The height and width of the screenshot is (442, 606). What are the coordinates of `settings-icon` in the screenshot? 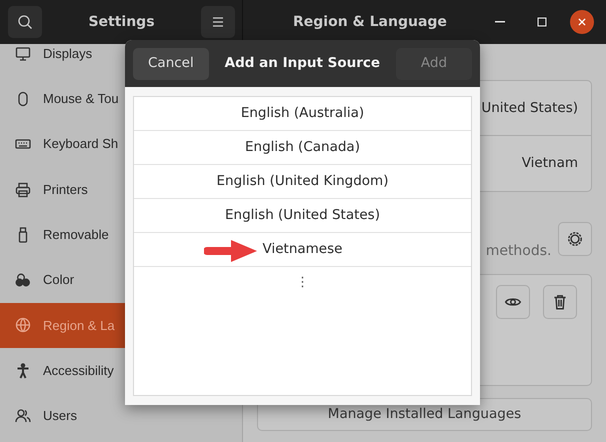 It's located at (575, 239).